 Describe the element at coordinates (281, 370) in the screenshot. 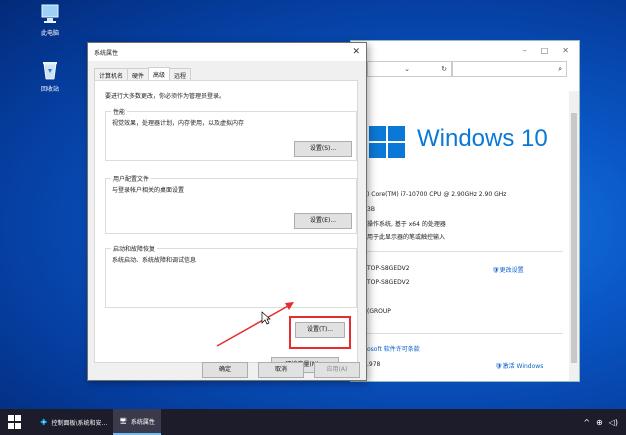

I see `cancel-button: 取消` at that location.